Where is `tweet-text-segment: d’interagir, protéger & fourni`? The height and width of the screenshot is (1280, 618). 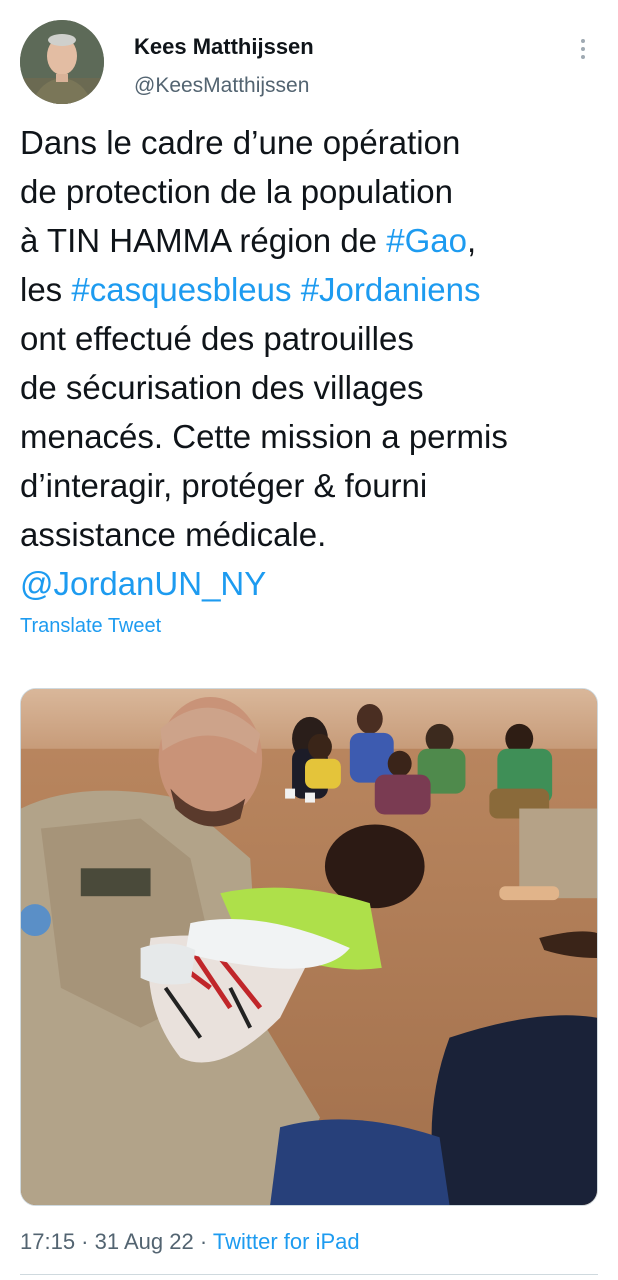
tweet-text-segment: d’interagir, protéger & fourni is located at coordinates (224, 485).